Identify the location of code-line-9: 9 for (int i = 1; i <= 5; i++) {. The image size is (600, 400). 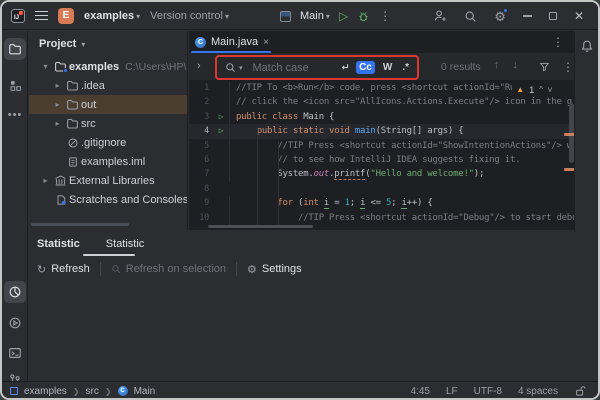
(383, 203).